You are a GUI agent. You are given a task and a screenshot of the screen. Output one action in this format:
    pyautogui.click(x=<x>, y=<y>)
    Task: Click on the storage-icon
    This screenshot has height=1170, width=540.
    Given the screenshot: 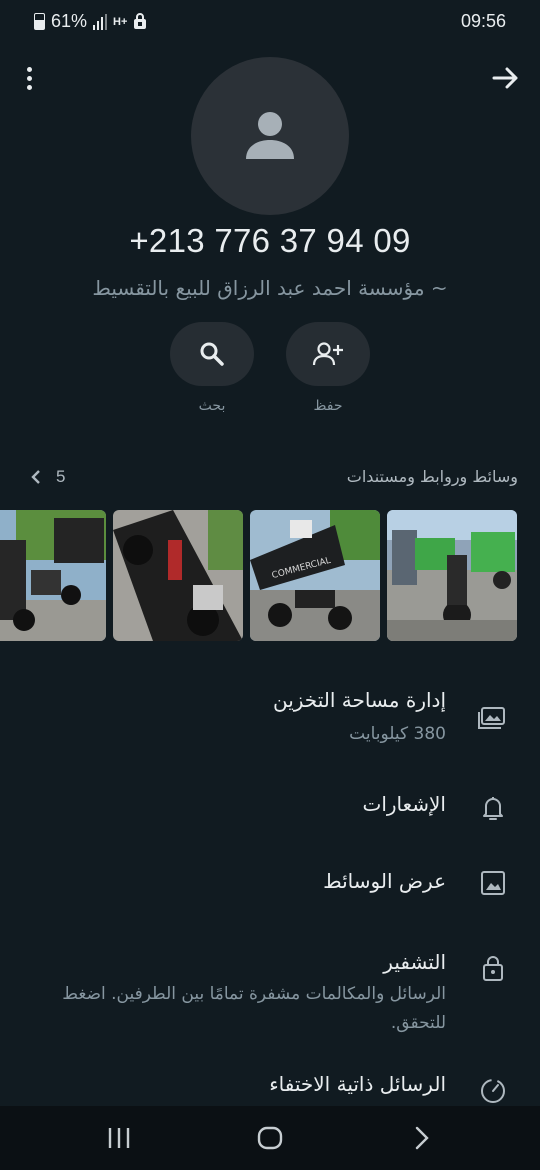 What is the action you would take?
    pyautogui.click(x=491, y=718)
    